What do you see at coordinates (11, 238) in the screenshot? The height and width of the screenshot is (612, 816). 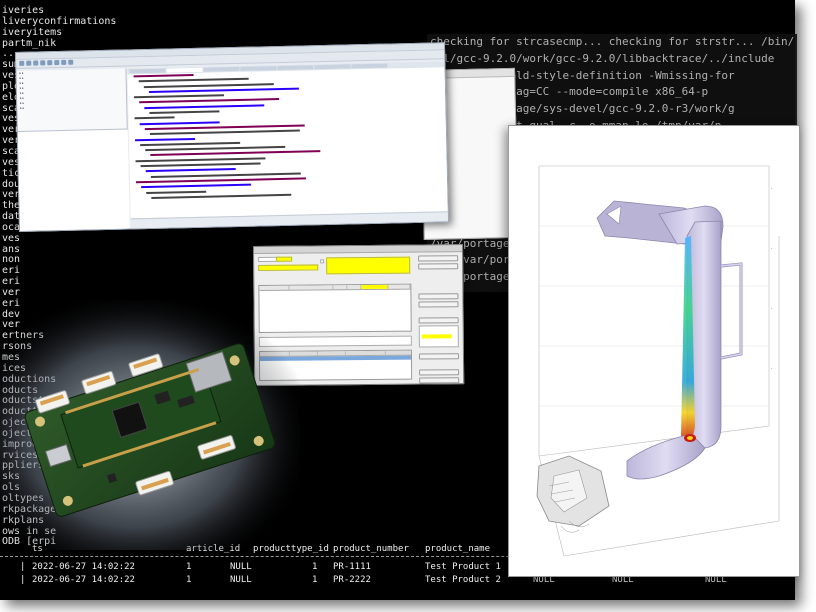 I see `table-name: ves` at bounding box center [11, 238].